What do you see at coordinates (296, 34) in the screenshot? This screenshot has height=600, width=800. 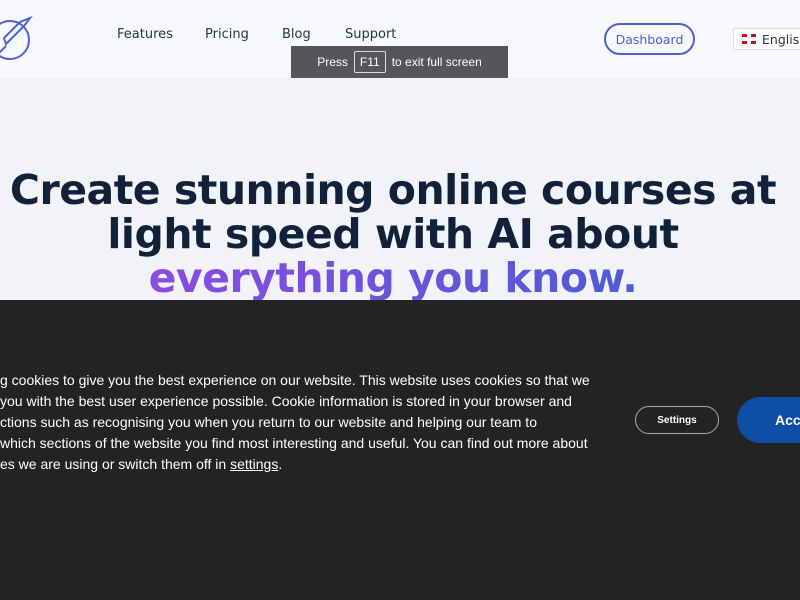 I see `nav-blog: Blog` at bounding box center [296, 34].